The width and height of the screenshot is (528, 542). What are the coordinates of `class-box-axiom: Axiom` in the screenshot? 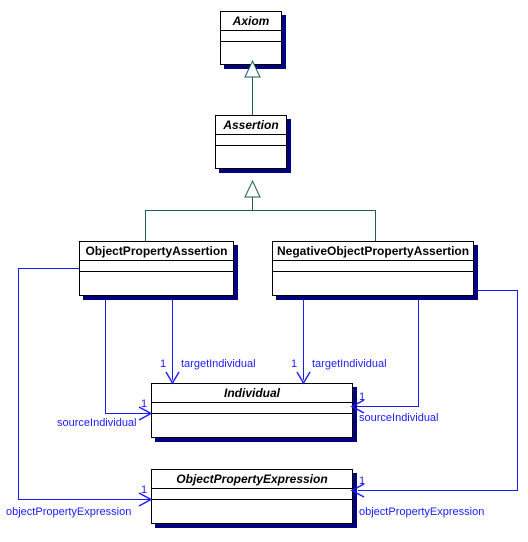 It's located at (251, 38).